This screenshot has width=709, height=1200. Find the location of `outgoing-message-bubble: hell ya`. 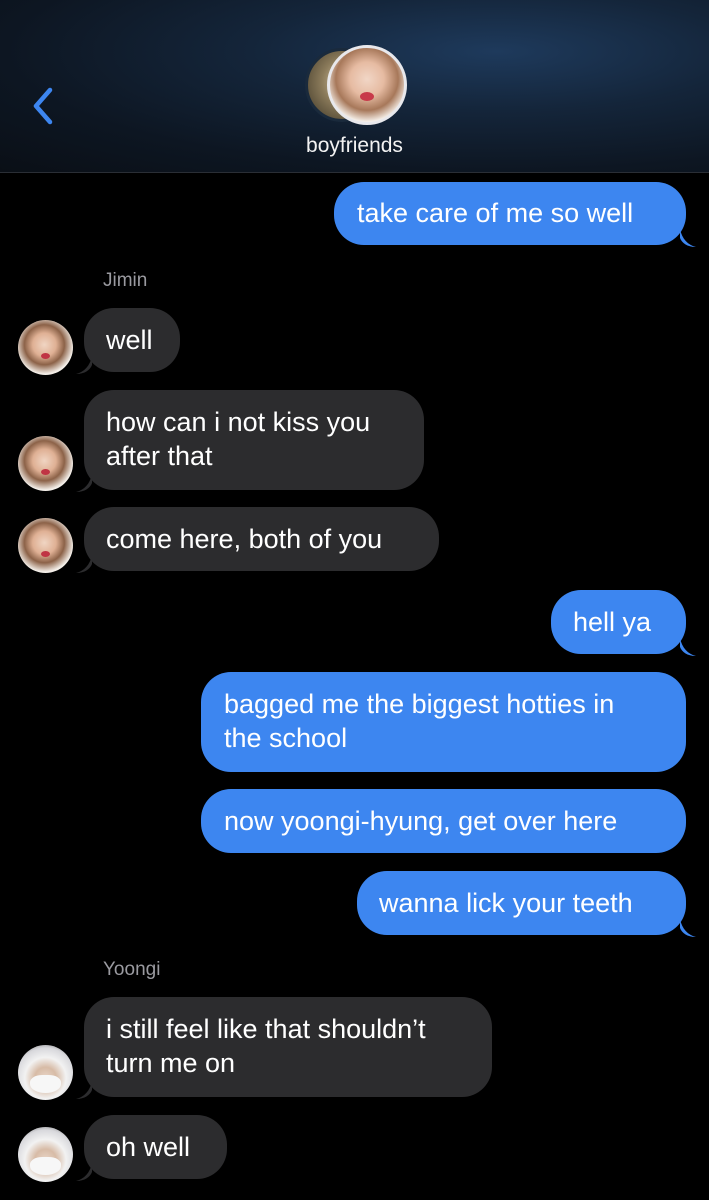

outgoing-message-bubble: hell ya is located at coordinates (618, 622).